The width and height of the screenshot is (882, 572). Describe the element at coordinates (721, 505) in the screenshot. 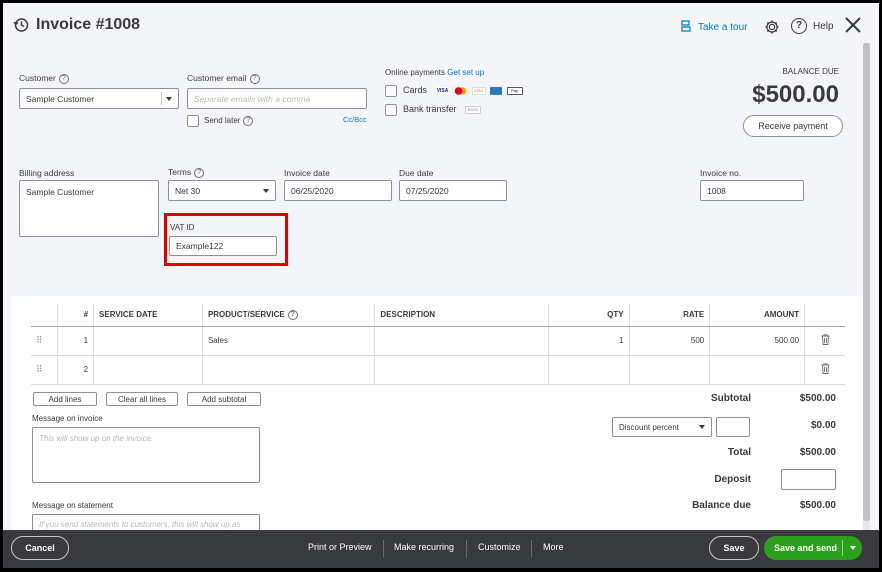

I see `balance-due-row-label: Balance due` at that location.